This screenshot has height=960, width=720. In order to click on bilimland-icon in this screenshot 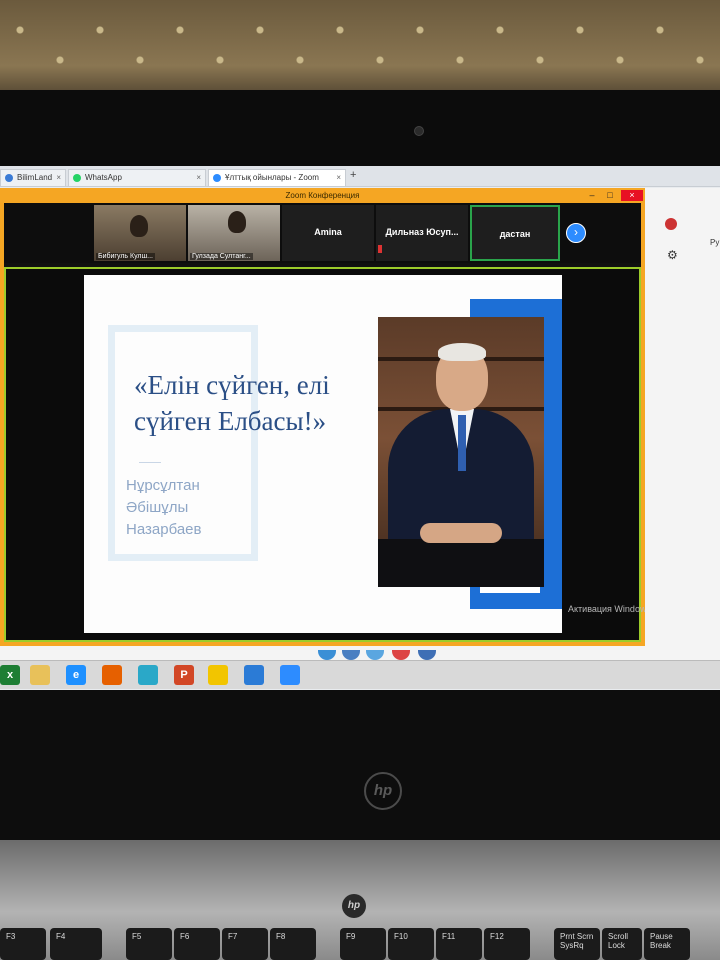, I will do `click(9, 178)`.